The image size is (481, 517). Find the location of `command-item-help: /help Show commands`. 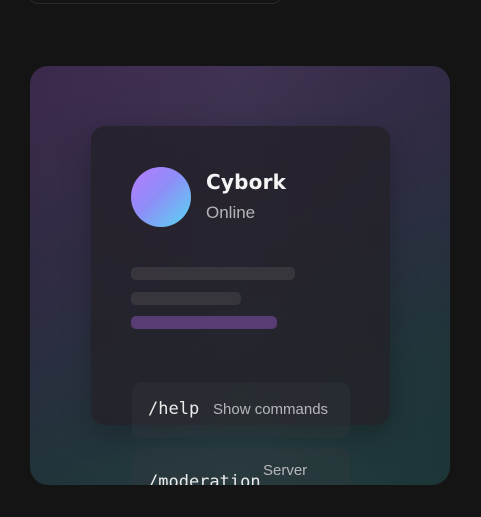

command-item-help: /help Show commands is located at coordinates (241, 410).